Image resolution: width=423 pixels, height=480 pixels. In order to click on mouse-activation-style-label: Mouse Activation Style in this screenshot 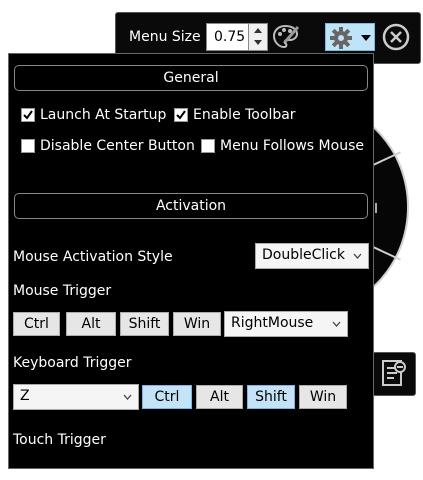, I will do `click(93, 257)`.